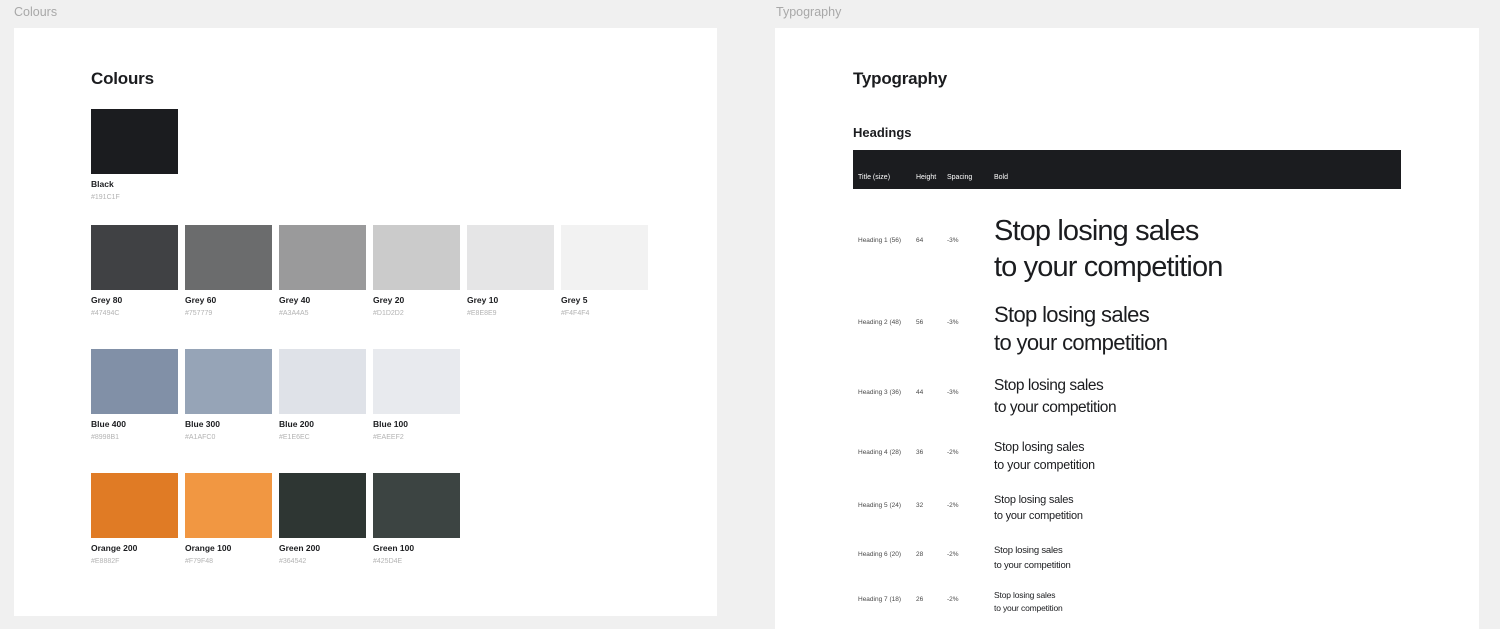 This screenshot has height=629, width=1500. What do you see at coordinates (108, 424) in the screenshot?
I see `swatch-name: Blue 400` at bounding box center [108, 424].